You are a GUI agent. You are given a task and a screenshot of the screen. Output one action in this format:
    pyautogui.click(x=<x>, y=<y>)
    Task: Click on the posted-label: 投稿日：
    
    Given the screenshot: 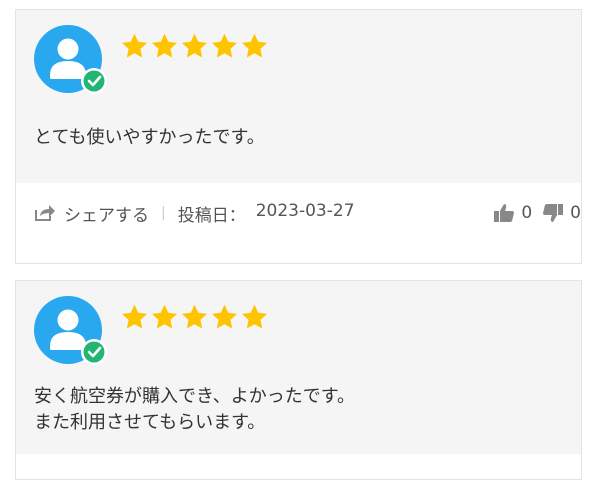 What is the action you would take?
    pyautogui.click(x=211, y=215)
    